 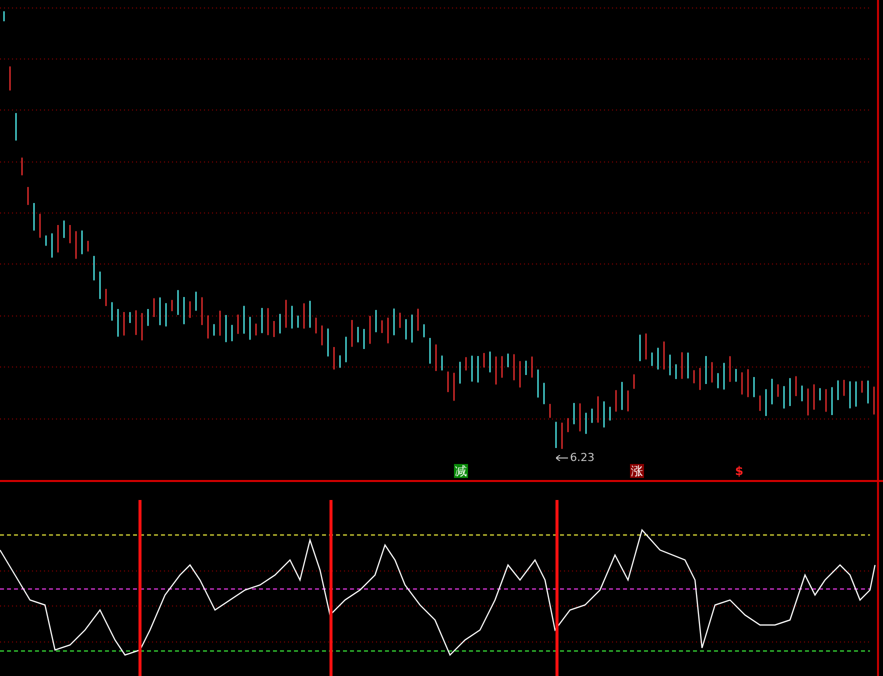 What do you see at coordinates (461, 471) in the screenshot?
I see `signal-tag: 减` at bounding box center [461, 471].